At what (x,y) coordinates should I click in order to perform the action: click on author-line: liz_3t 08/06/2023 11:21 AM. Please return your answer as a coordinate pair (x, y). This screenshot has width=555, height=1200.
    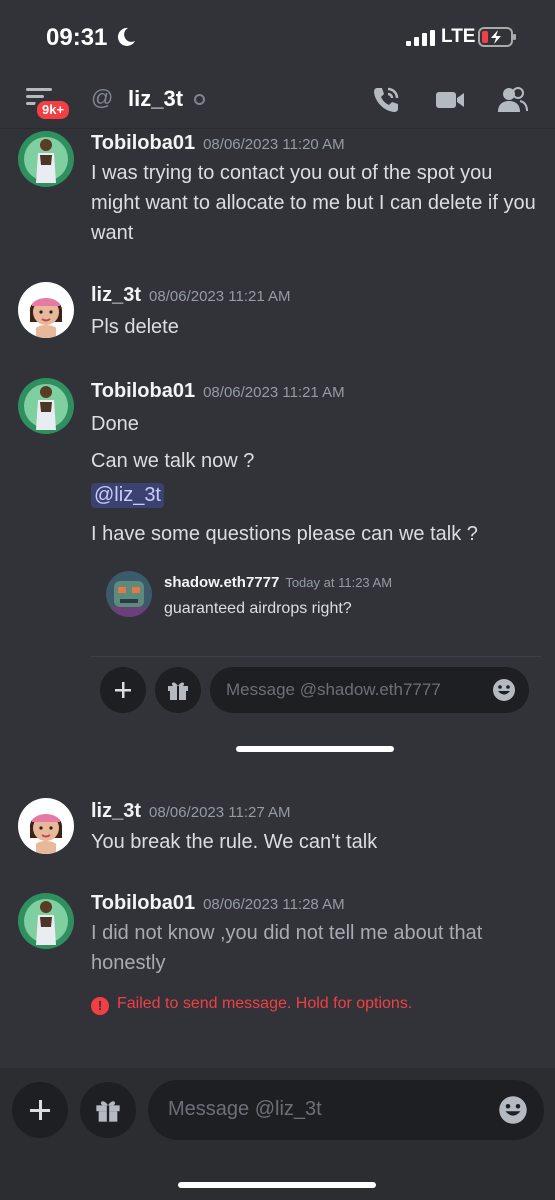
    Looking at the image, I should click on (191, 295).